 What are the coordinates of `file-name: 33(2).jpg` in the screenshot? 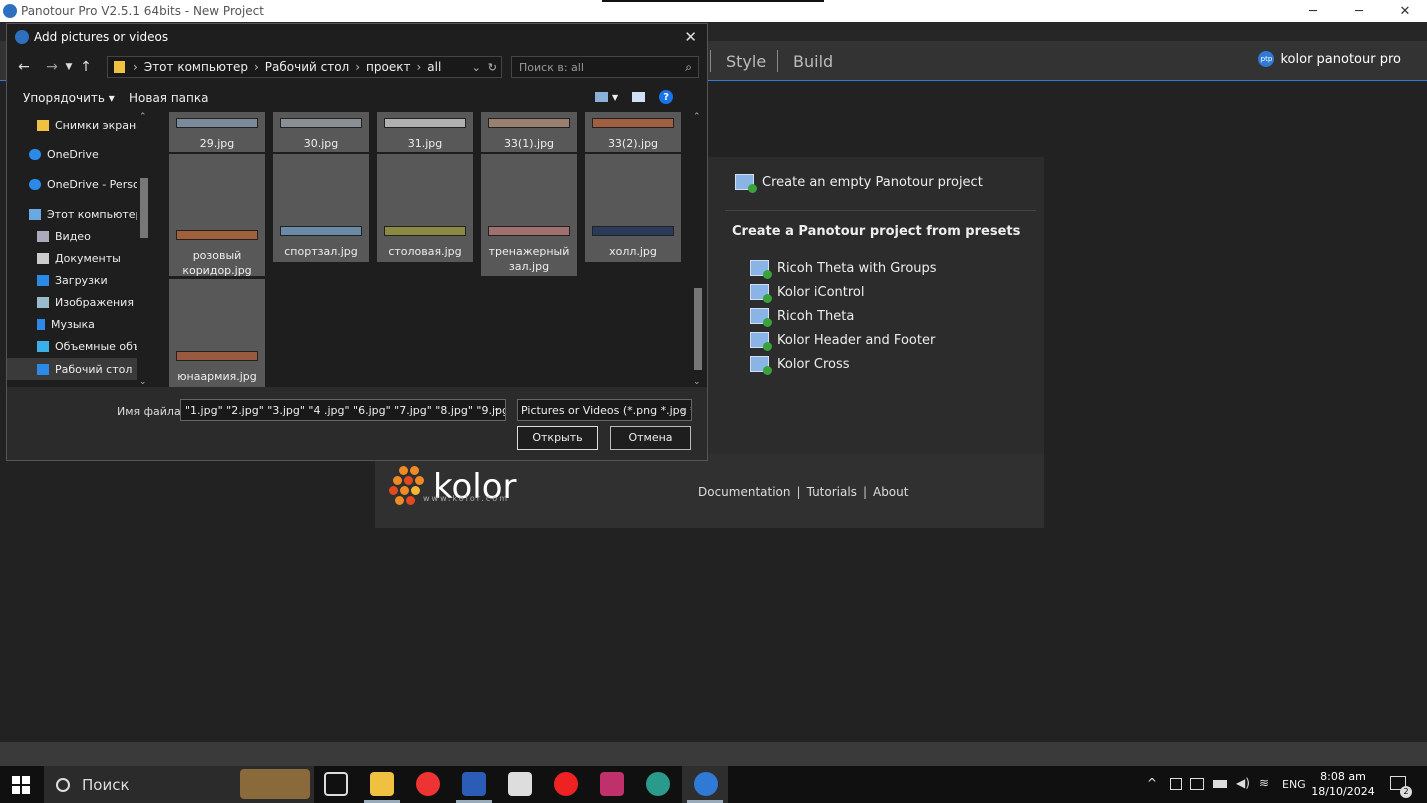 It's located at (633, 143).